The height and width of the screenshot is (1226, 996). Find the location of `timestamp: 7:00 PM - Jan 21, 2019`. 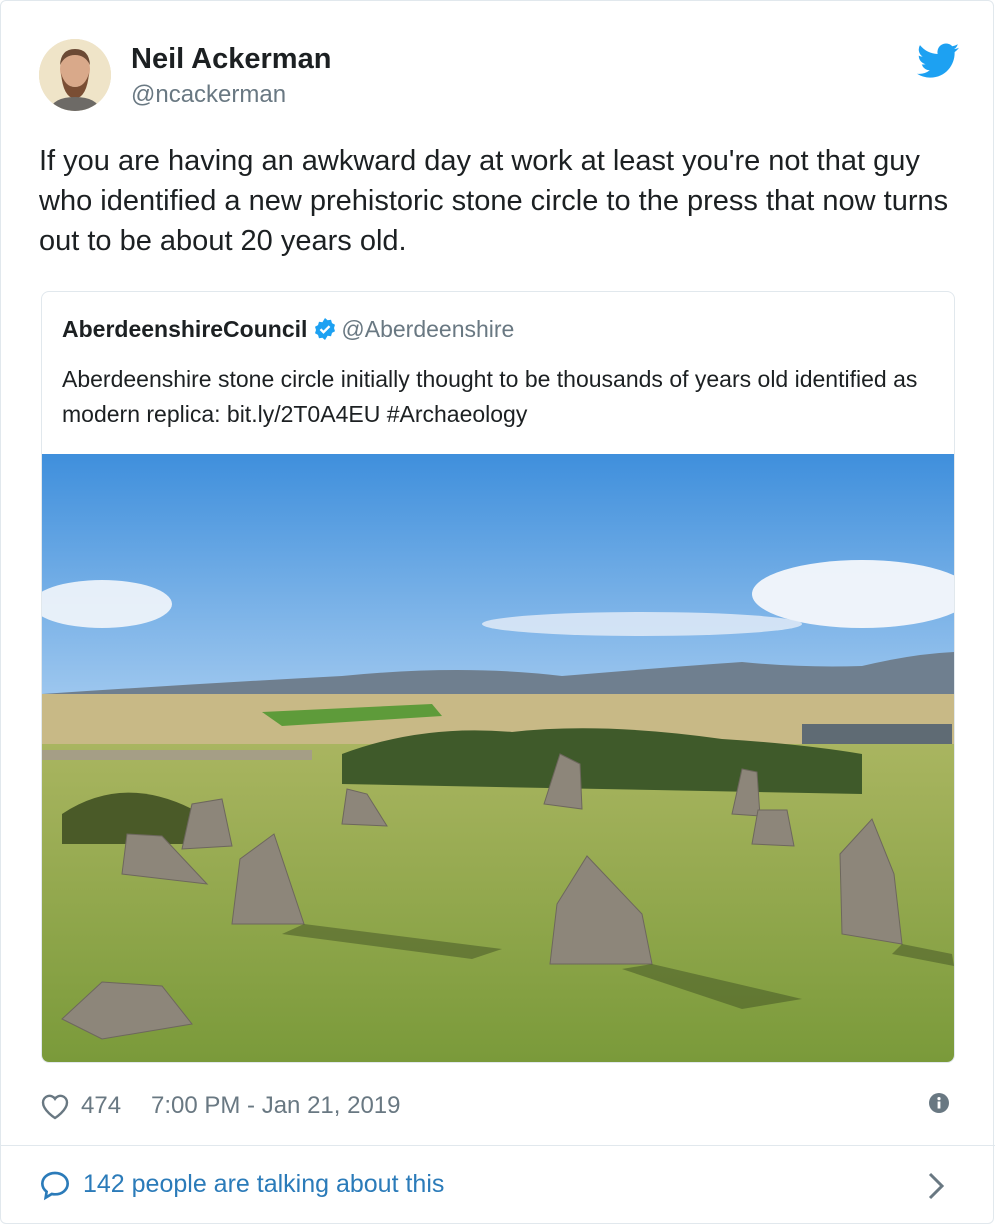

timestamp: 7:00 PM - Jan 21, 2019 is located at coordinates (276, 1106).